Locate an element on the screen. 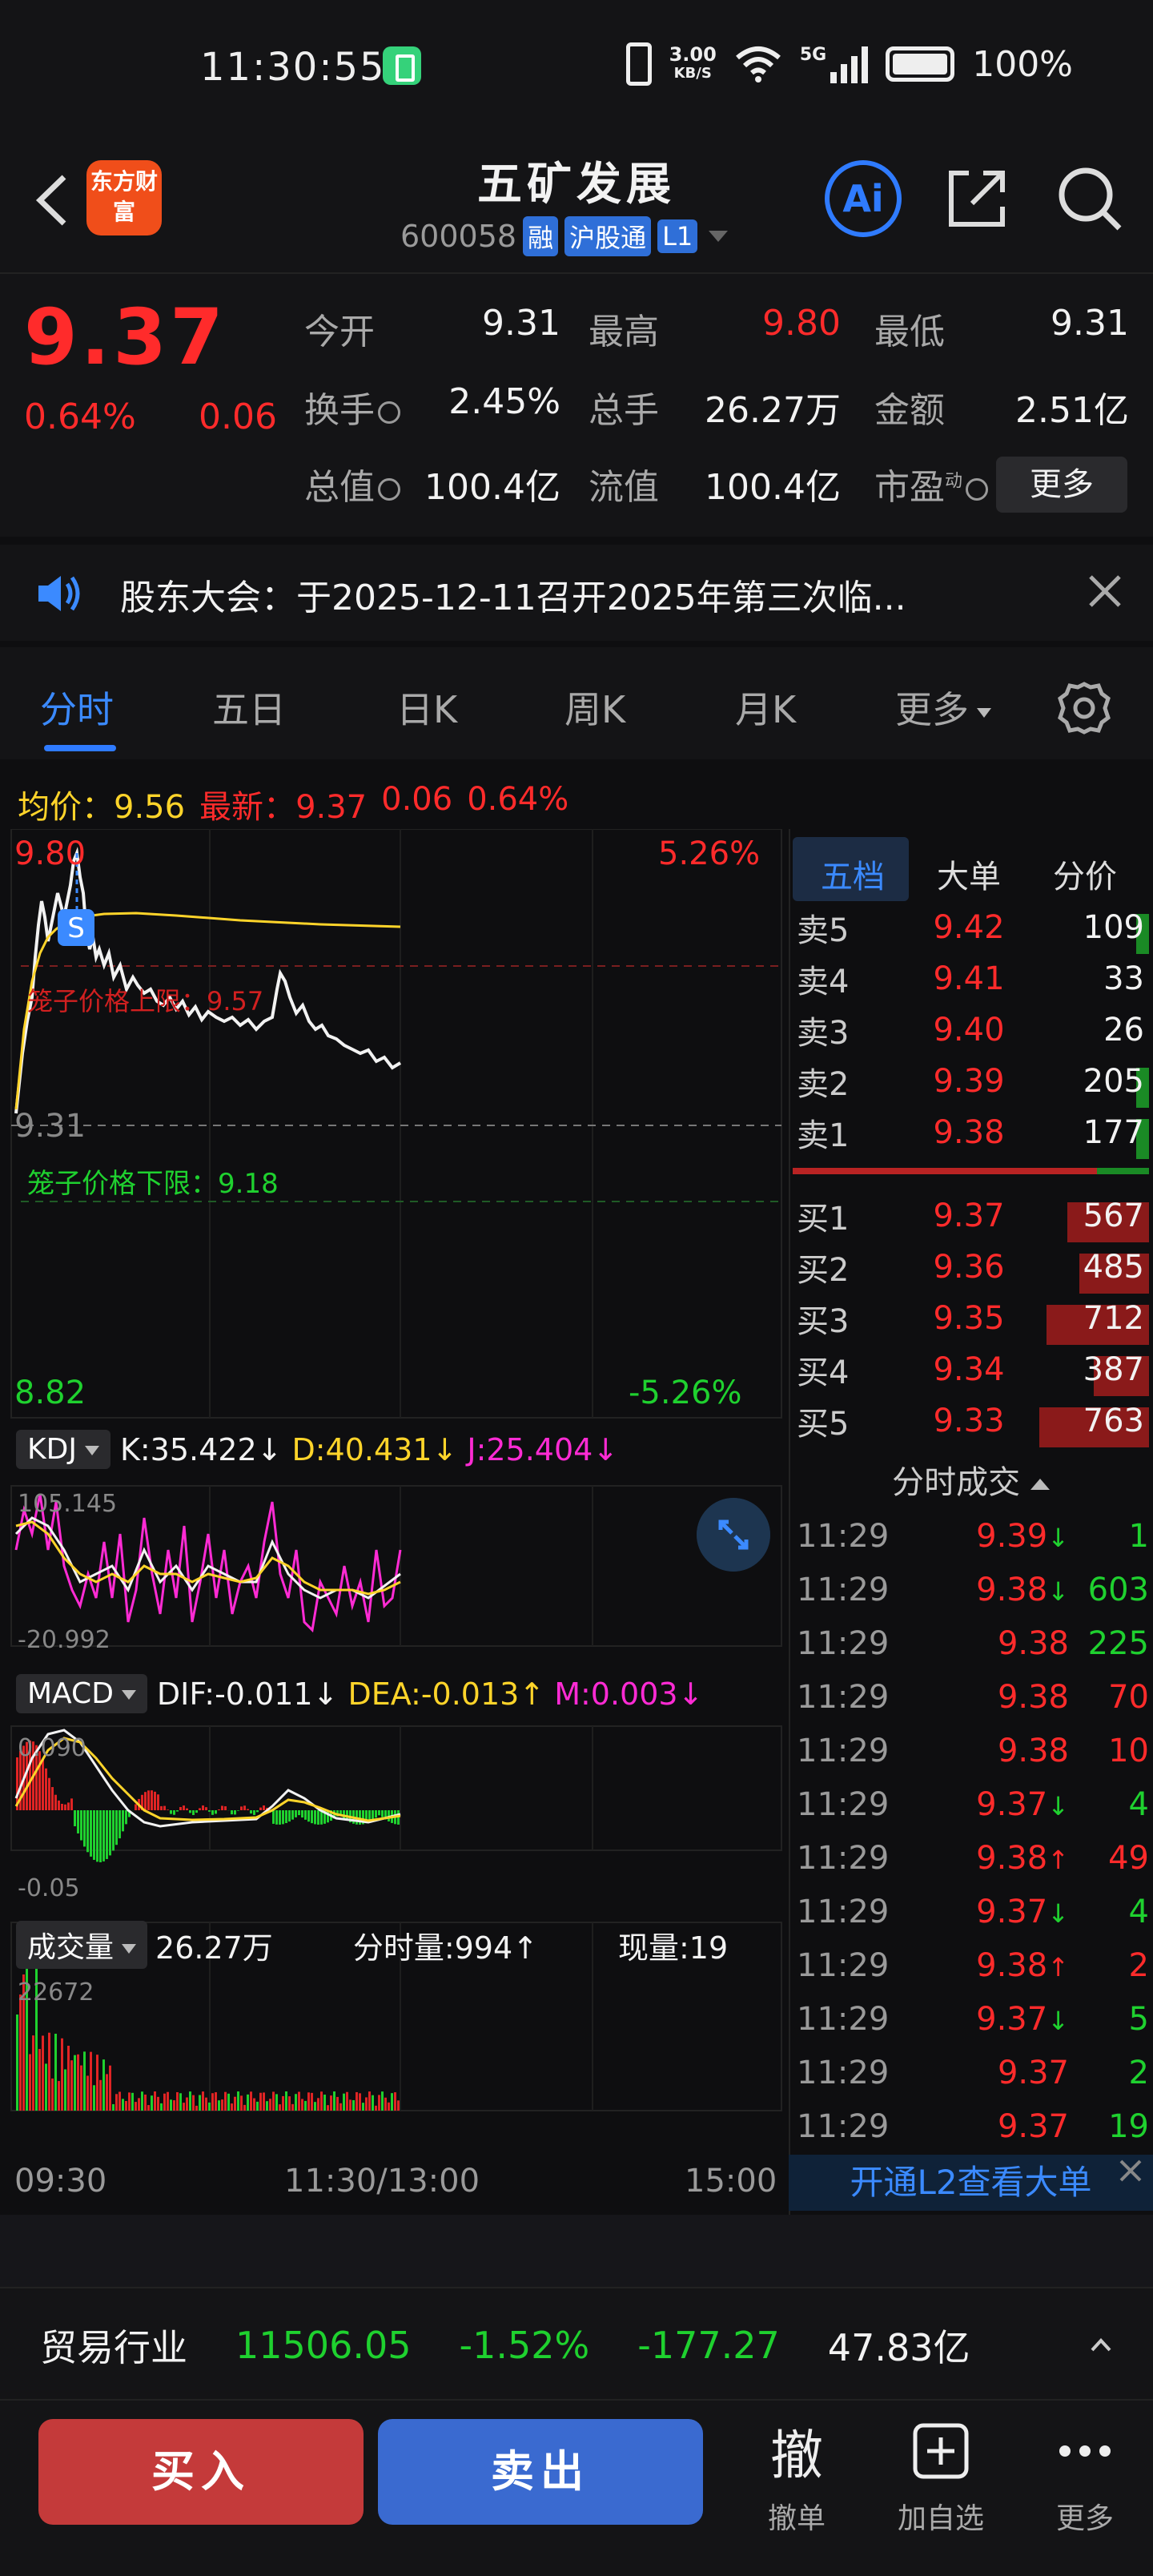  level-volume-cell: 485 is located at coordinates (1093, 1271).